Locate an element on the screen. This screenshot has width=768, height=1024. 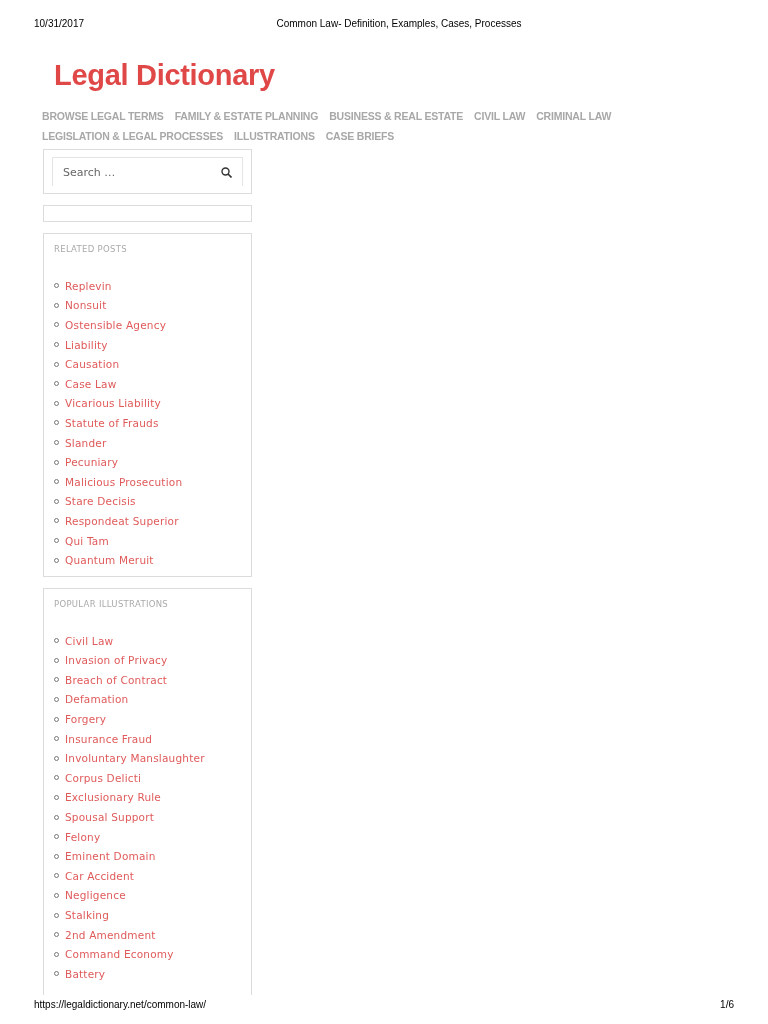
widget-title: RELATED POSTS is located at coordinates (91, 249).